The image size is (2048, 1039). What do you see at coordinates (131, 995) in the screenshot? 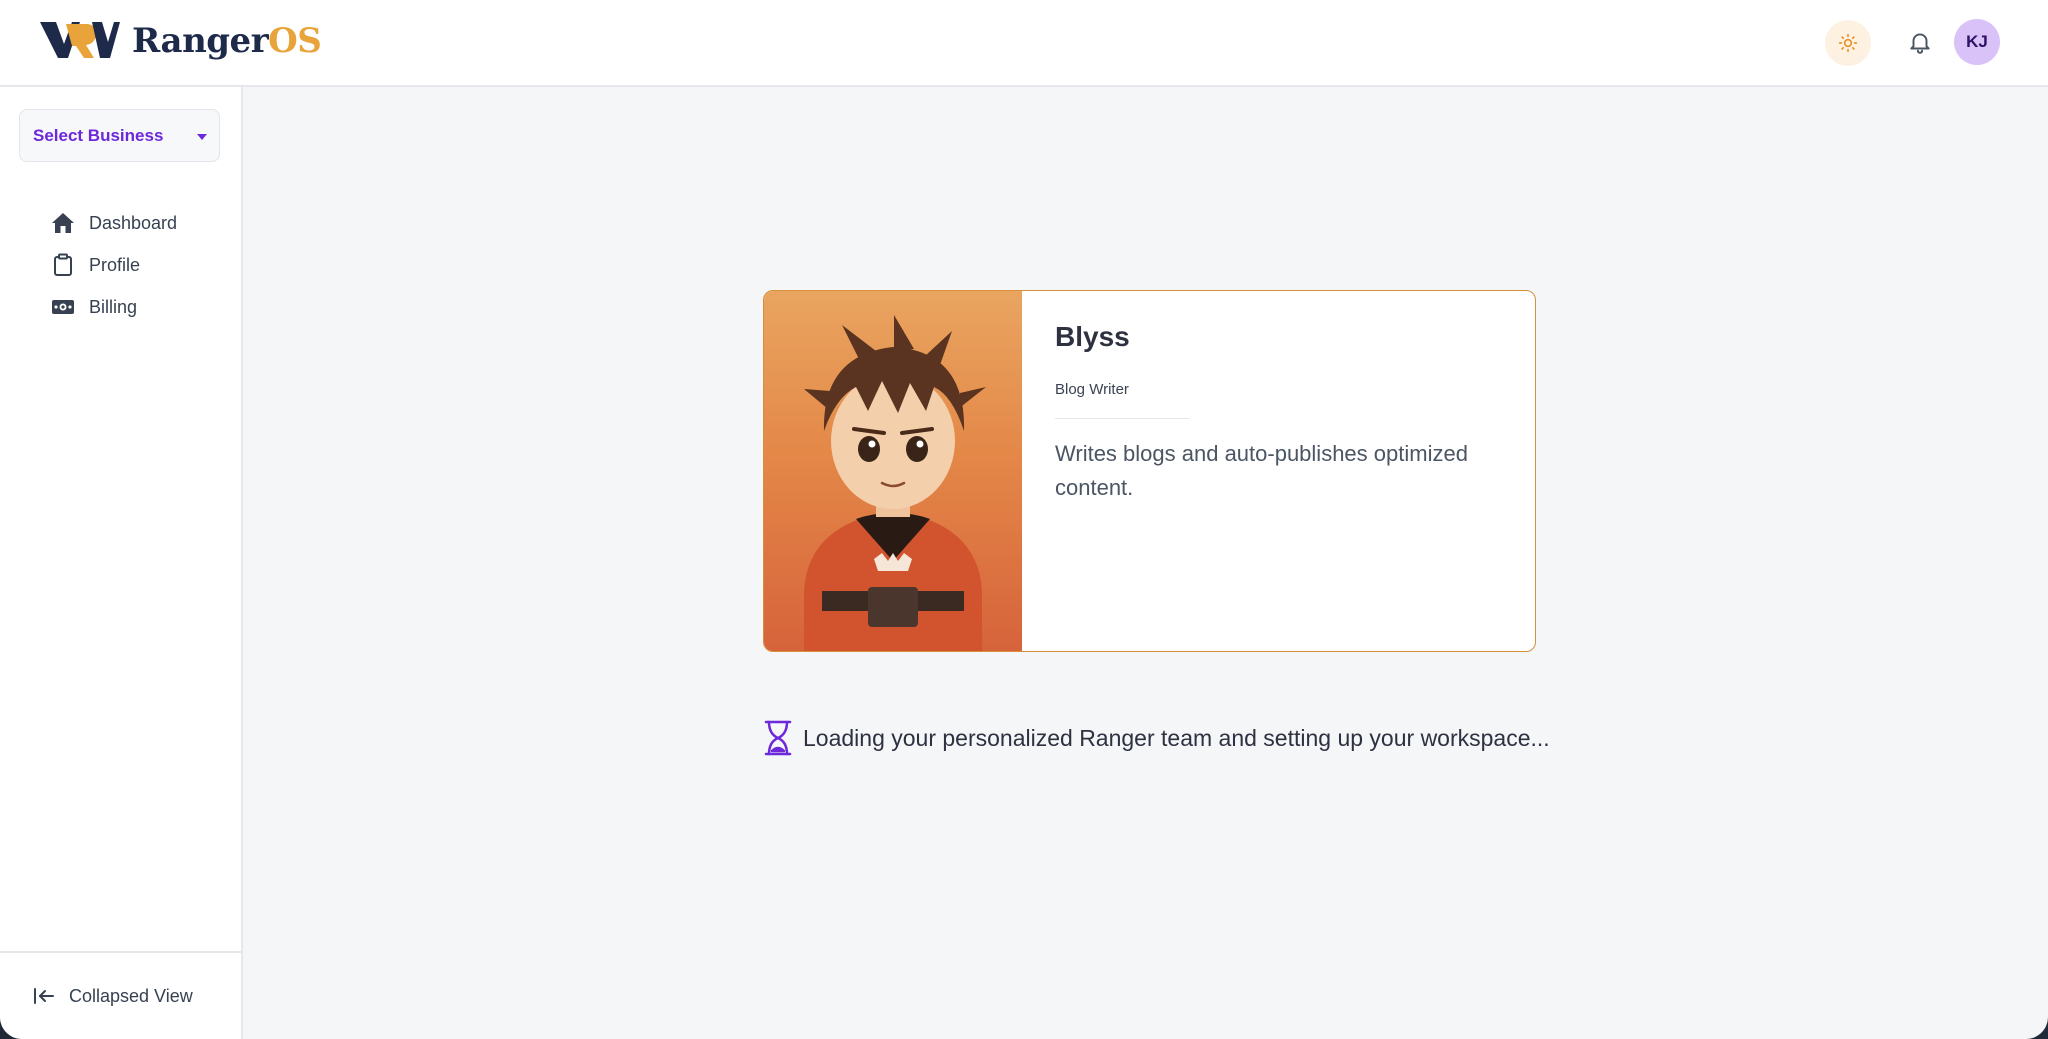
I see `collapse-label: Collapsed View` at bounding box center [131, 995].